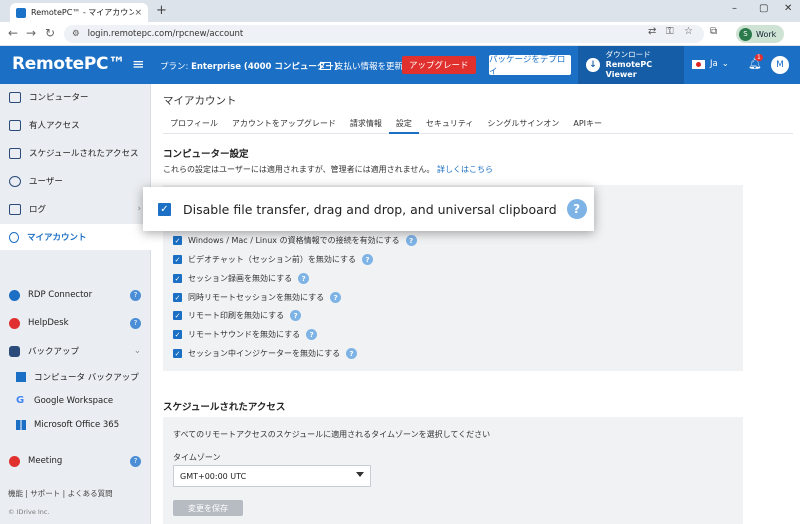  Describe the element at coordinates (465, 169) in the screenshot. I see `learn-more-link: 詳しくはこちら` at that location.